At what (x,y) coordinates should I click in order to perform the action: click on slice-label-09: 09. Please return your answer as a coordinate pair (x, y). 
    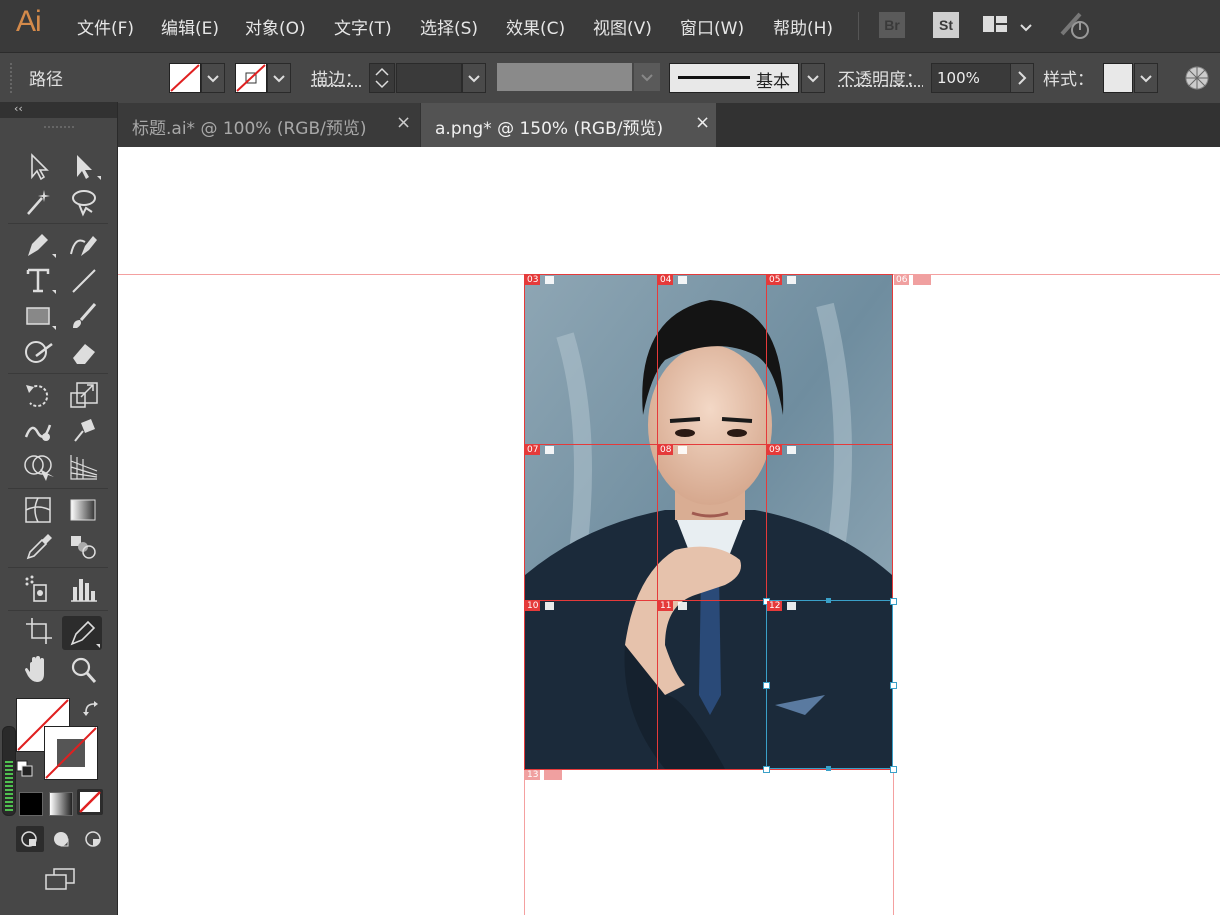
    Looking at the image, I should click on (775, 450).